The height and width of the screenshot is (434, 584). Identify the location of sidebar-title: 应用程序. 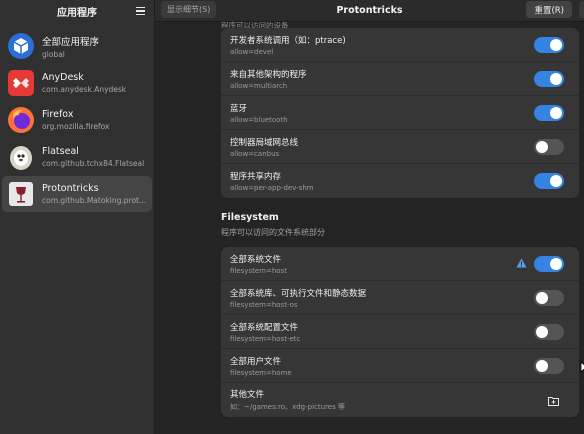
(77, 13).